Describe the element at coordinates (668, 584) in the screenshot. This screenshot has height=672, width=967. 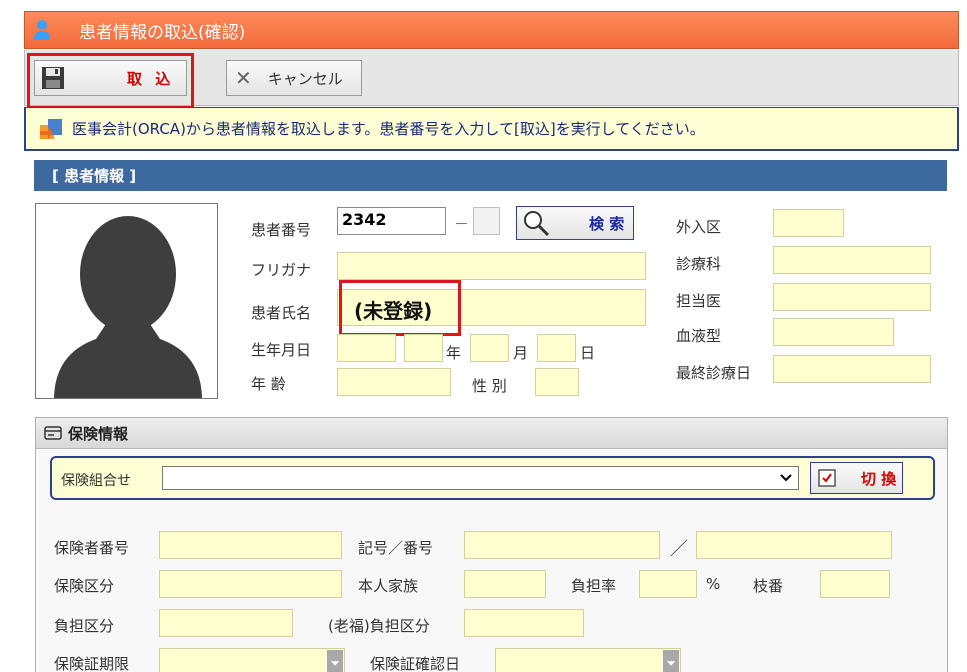
I see `burden-rate-field` at that location.